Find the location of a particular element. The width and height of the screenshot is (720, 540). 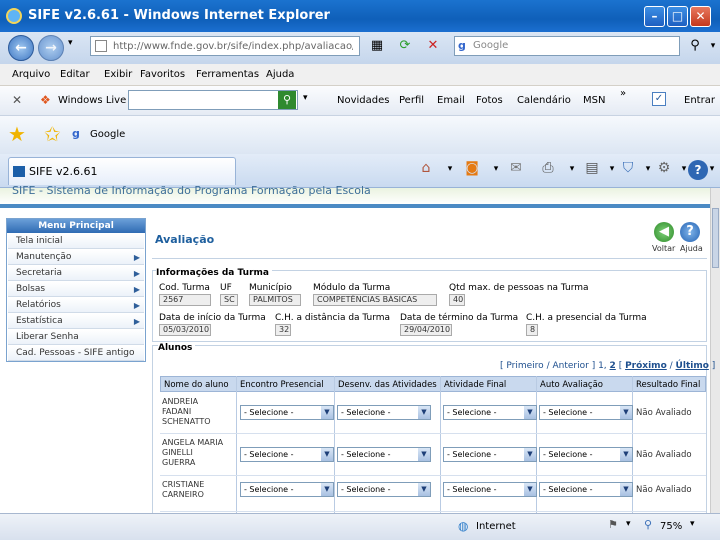

header-divider is located at coordinates (355, 206).